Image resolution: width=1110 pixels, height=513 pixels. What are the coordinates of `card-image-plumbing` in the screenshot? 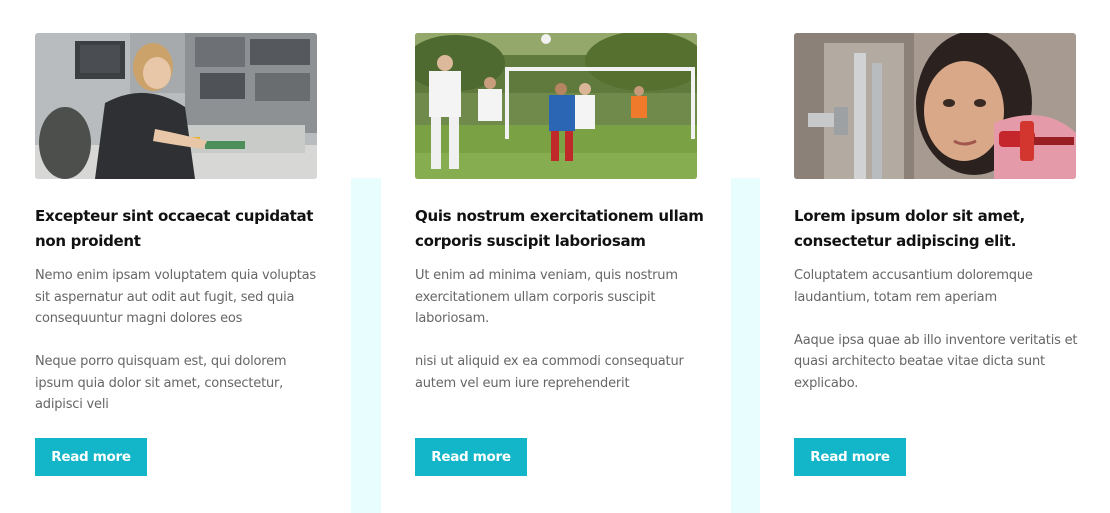 It's located at (935, 106).